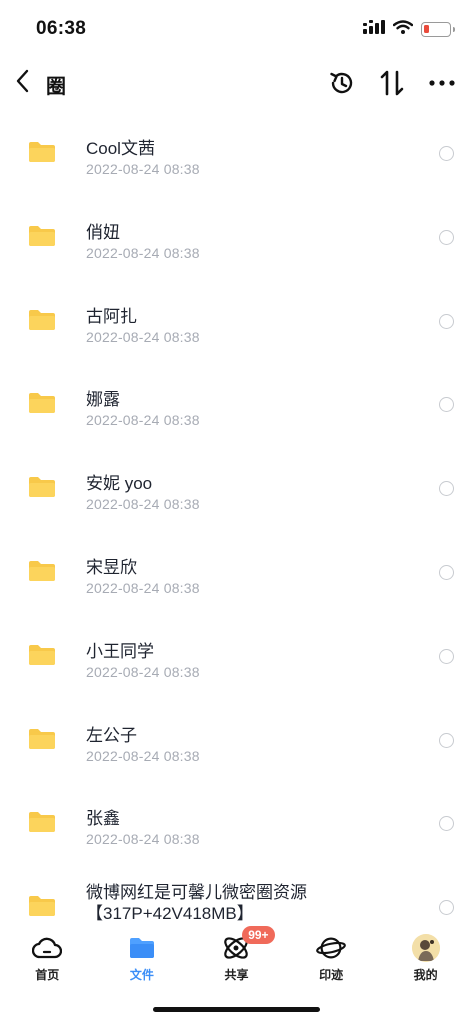 The height and width of the screenshot is (1024, 473). What do you see at coordinates (236, 569) in the screenshot?
I see `list-item: 宋昱欣 2022-08-24 08:38` at bounding box center [236, 569].